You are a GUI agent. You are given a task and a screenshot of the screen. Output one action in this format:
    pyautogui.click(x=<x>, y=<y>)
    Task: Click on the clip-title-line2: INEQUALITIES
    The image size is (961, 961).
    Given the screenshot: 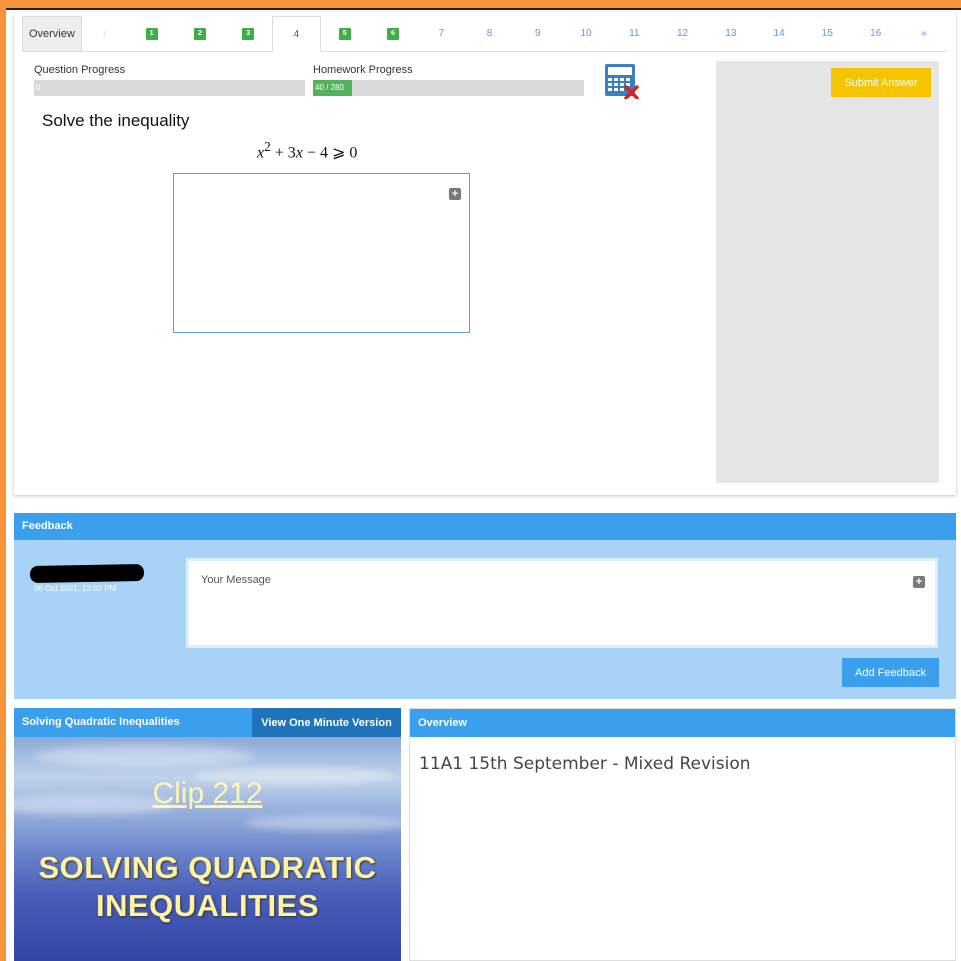 What is the action you would take?
    pyautogui.click(x=207, y=905)
    